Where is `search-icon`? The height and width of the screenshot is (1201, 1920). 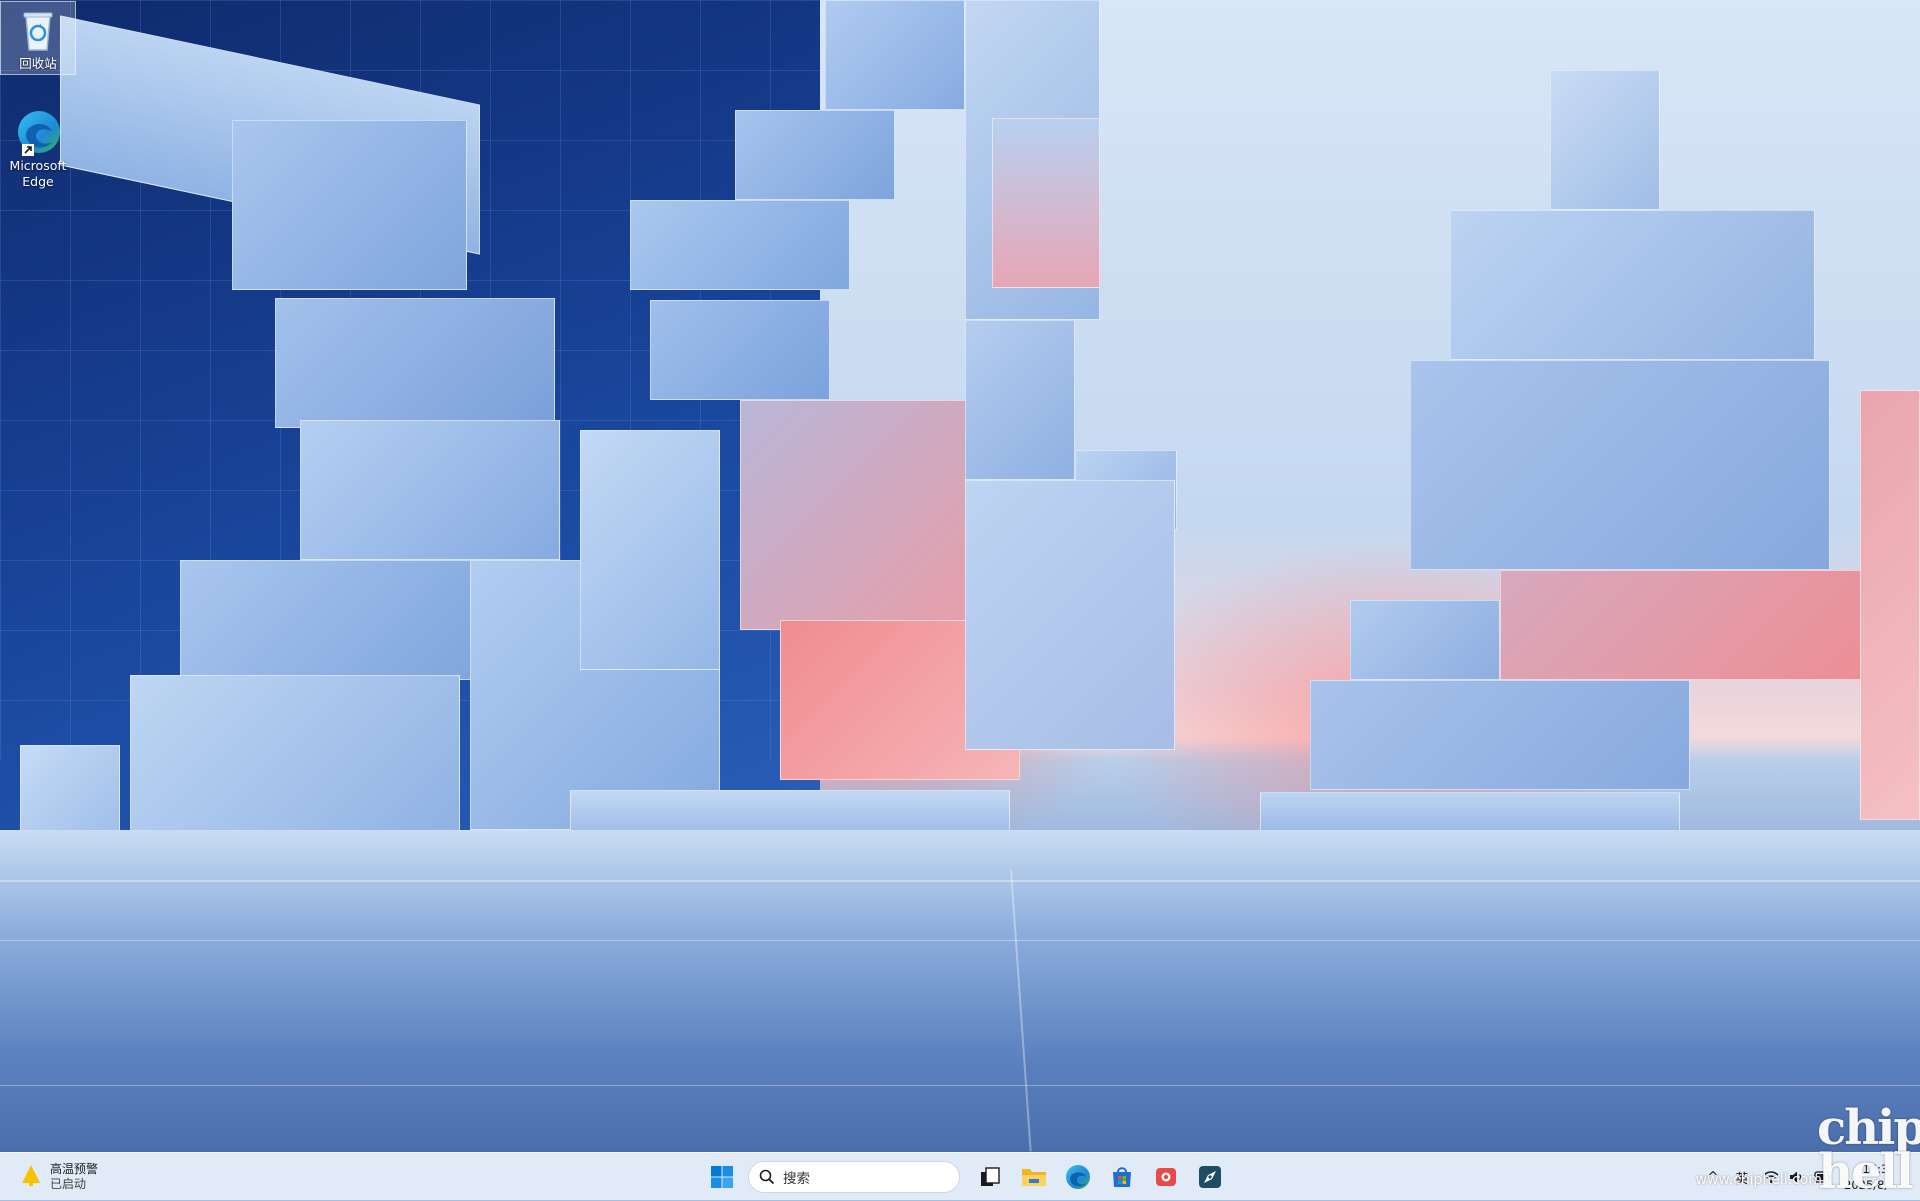 search-icon is located at coordinates (767, 1177).